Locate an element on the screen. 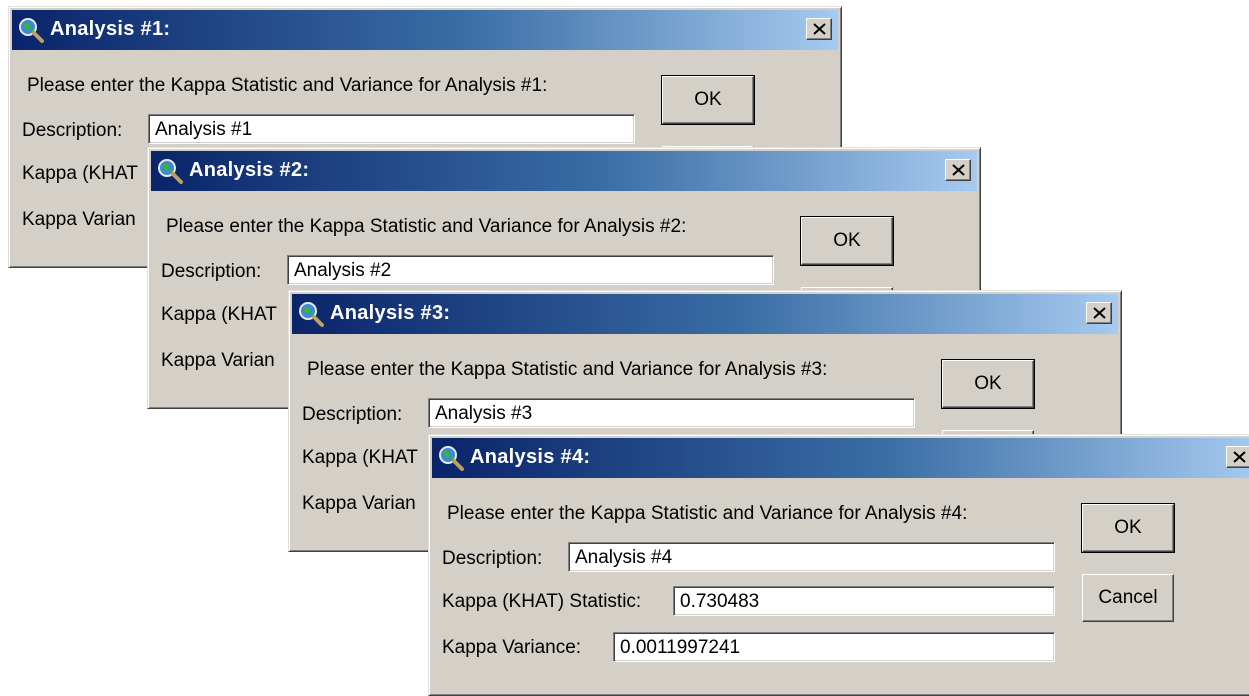 The width and height of the screenshot is (1249, 696). kappa-variance-field is located at coordinates (834, 647).